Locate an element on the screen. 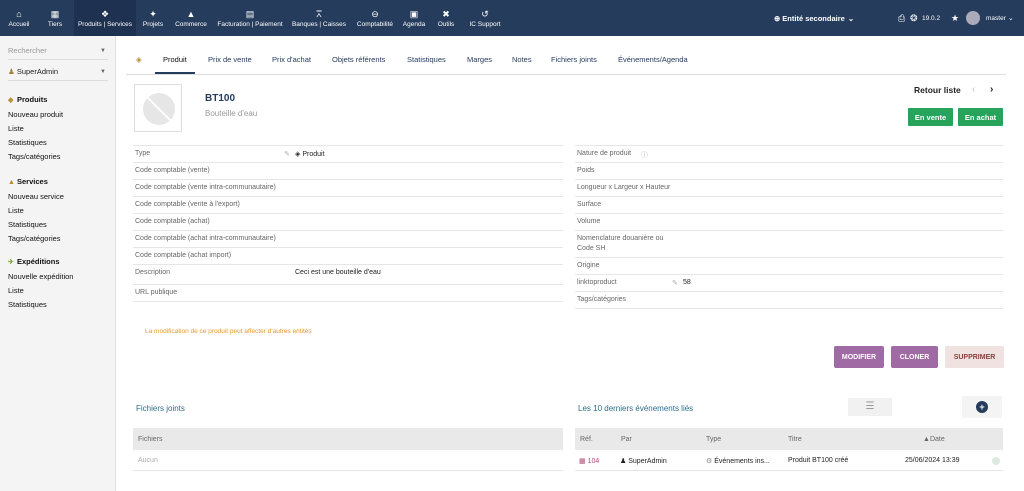 This screenshot has width=1024, height=491. tab-bar-divider is located at coordinates (566, 74).